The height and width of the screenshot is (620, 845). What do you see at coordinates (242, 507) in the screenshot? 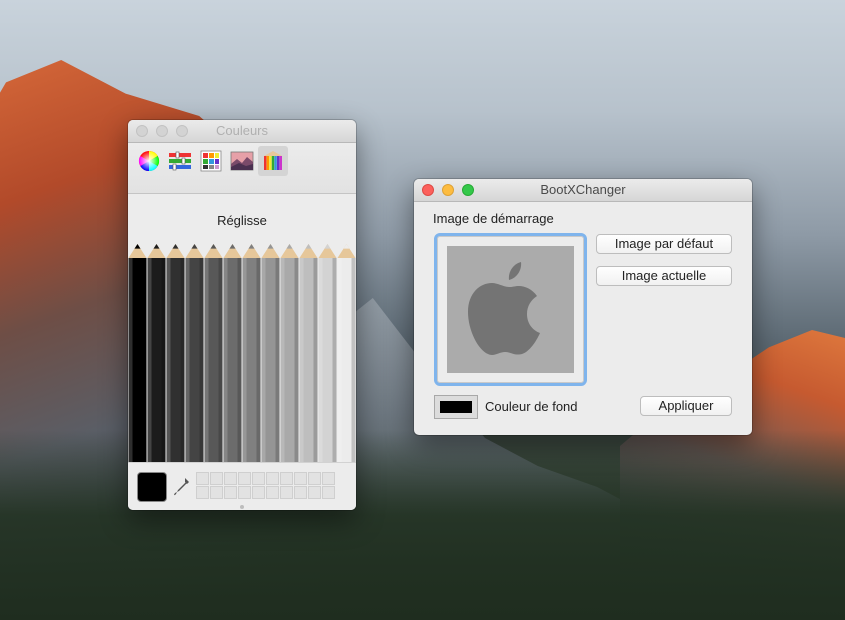
I see `resize-handle` at bounding box center [242, 507].